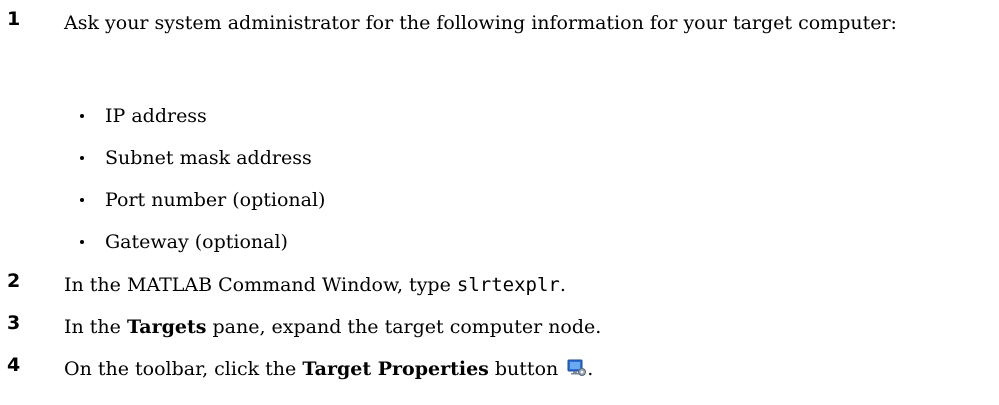 This screenshot has width=999, height=405. Describe the element at coordinates (95, 327) in the screenshot. I see `step-text-segment: In the` at that location.